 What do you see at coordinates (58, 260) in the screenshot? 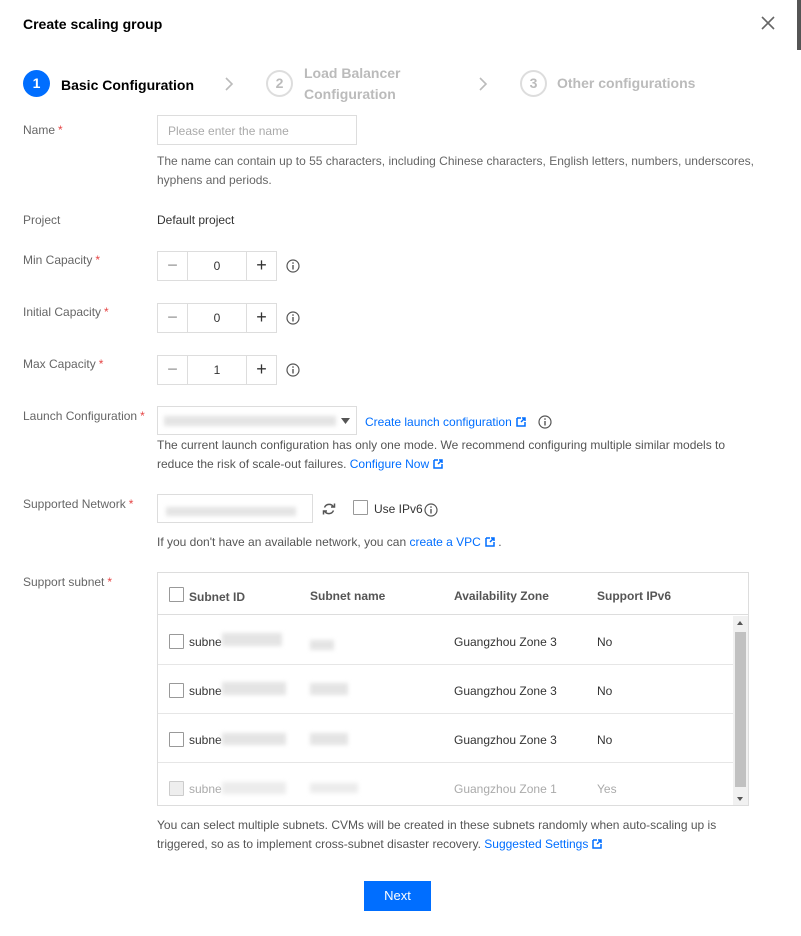
I see `min-capacity-label-text: Min Capacity` at bounding box center [58, 260].